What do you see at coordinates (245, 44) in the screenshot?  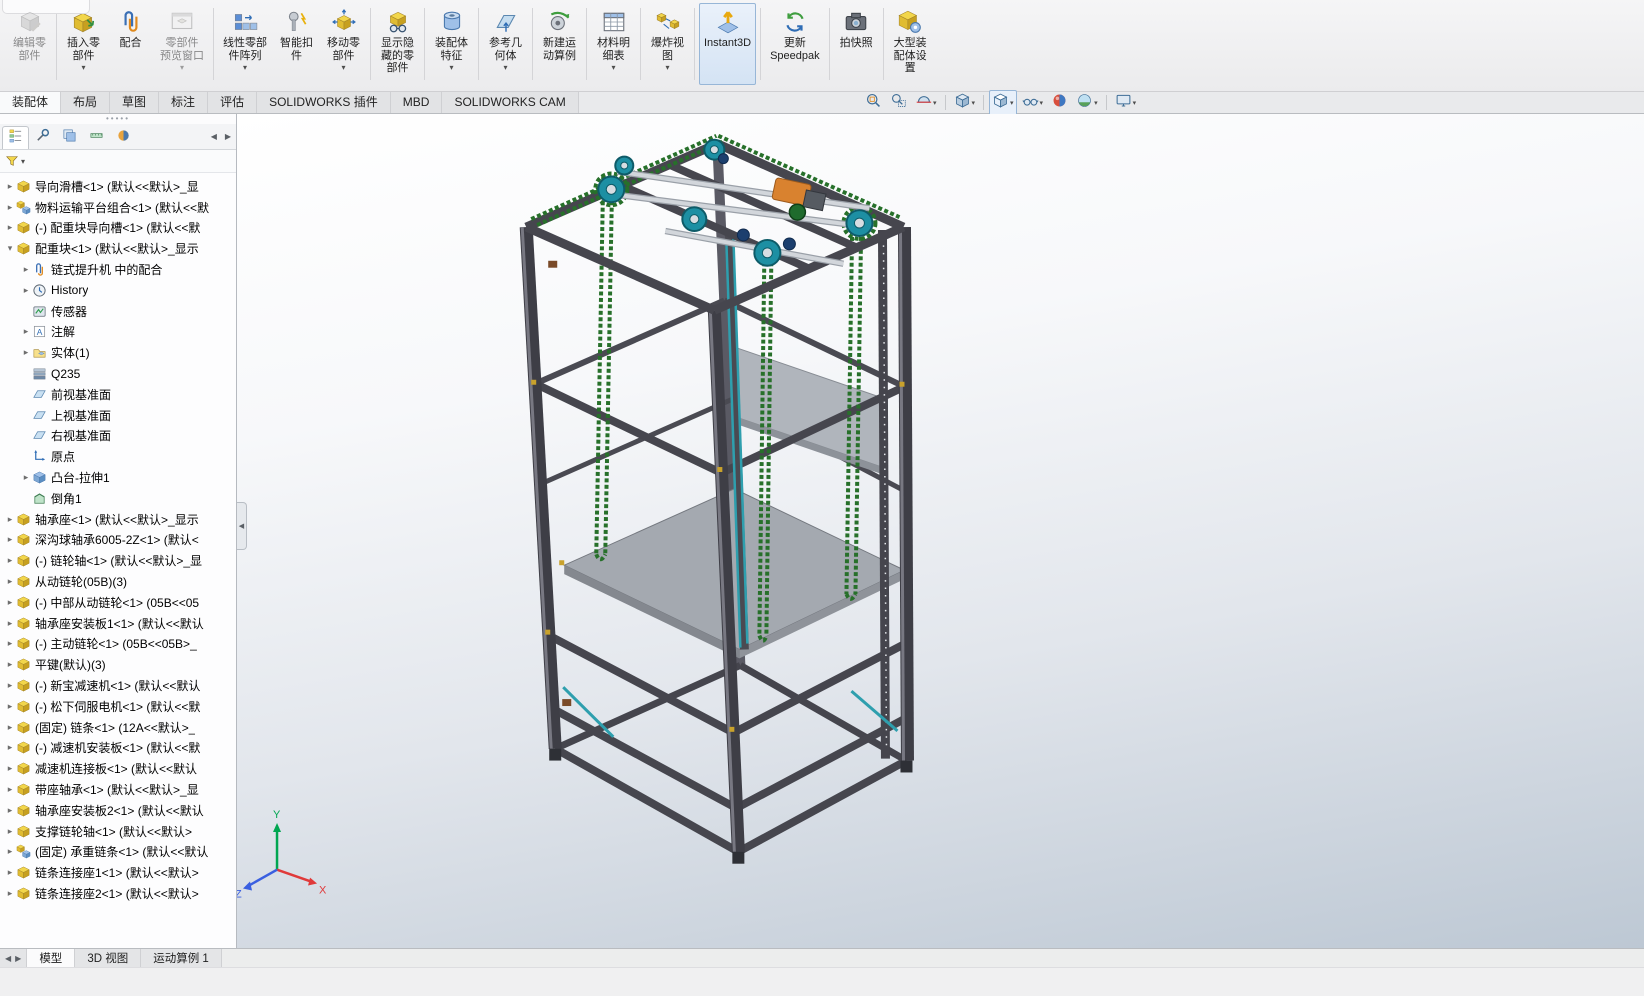 I see `ribbon-button-linear-pattern: 线性零部 件阵列 ▾` at bounding box center [245, 44].